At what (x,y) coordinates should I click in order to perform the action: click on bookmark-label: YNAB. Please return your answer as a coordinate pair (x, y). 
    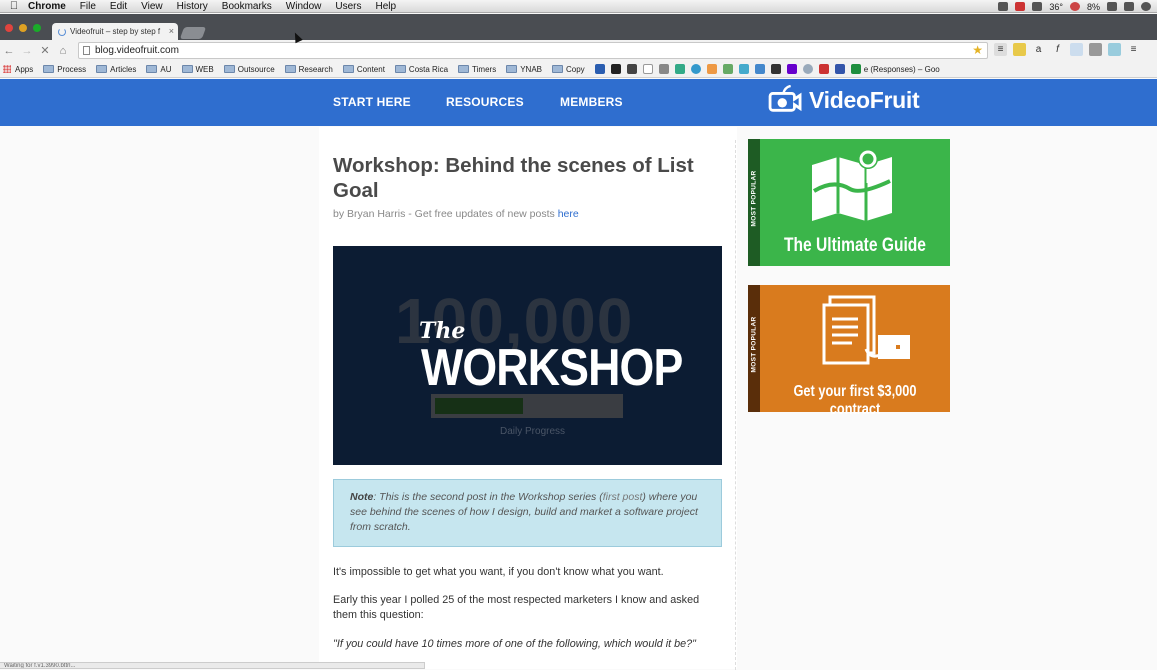
    Looking at the image, I should click on (531, 69).